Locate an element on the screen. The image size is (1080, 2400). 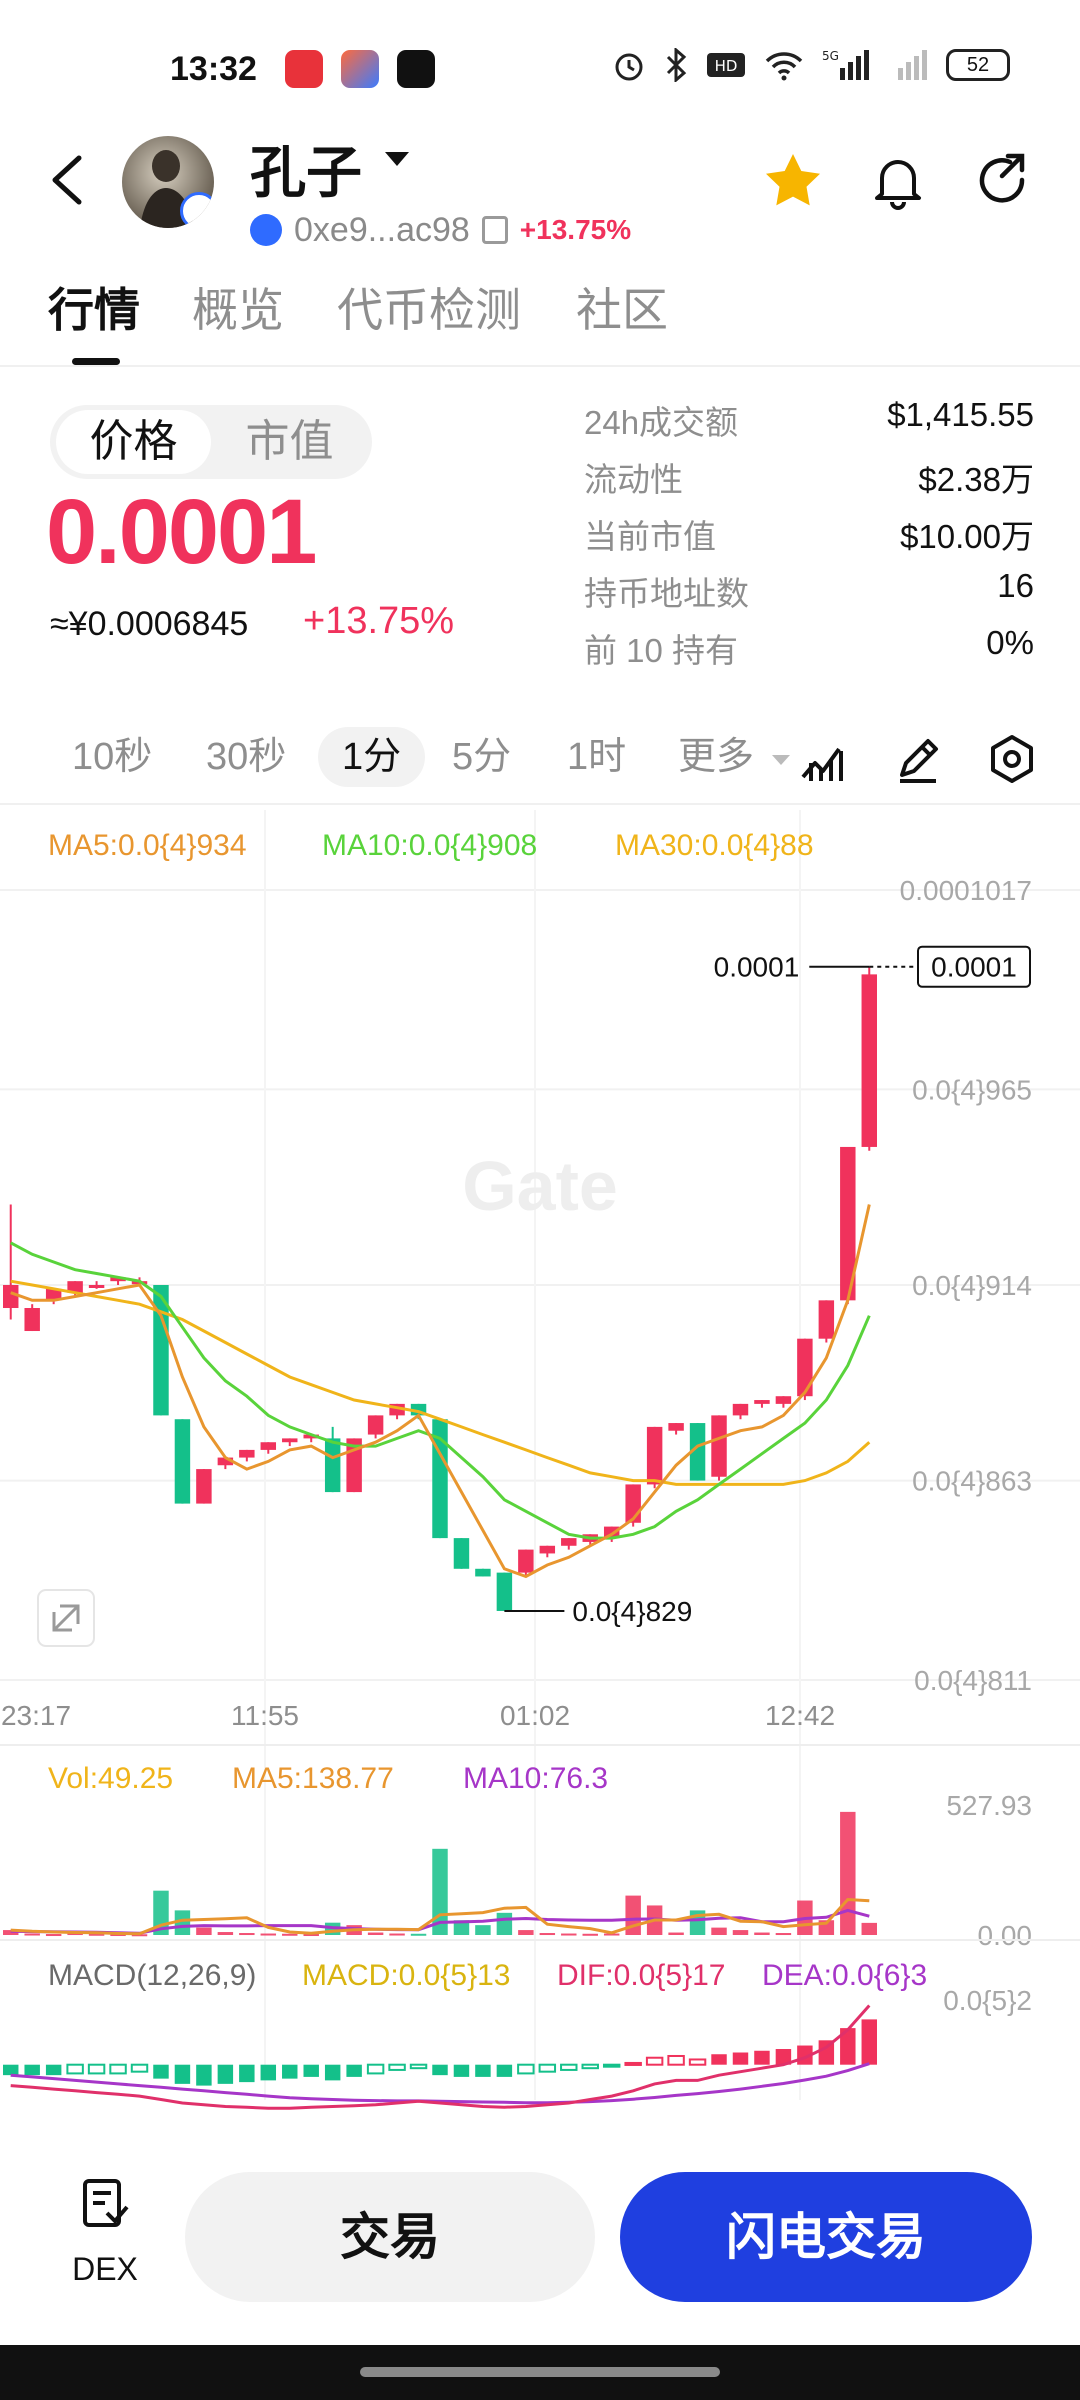
tiktok-icon is located at coordinates (416, 69).